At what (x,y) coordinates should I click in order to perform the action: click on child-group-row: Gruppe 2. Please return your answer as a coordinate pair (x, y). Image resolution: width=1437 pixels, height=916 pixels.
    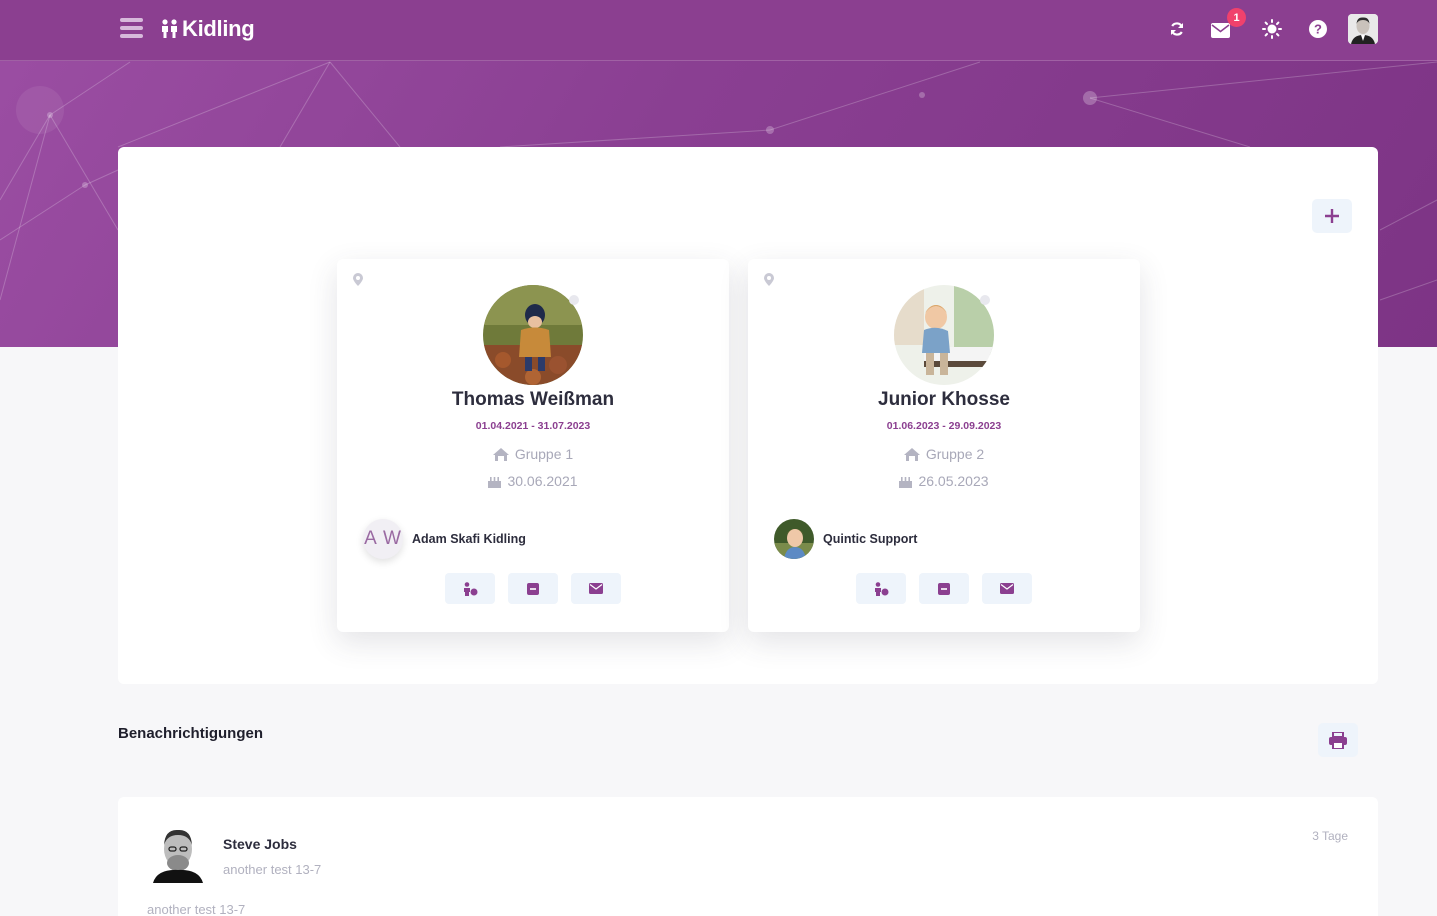
    Looking at the image, I should click on (944, 454).